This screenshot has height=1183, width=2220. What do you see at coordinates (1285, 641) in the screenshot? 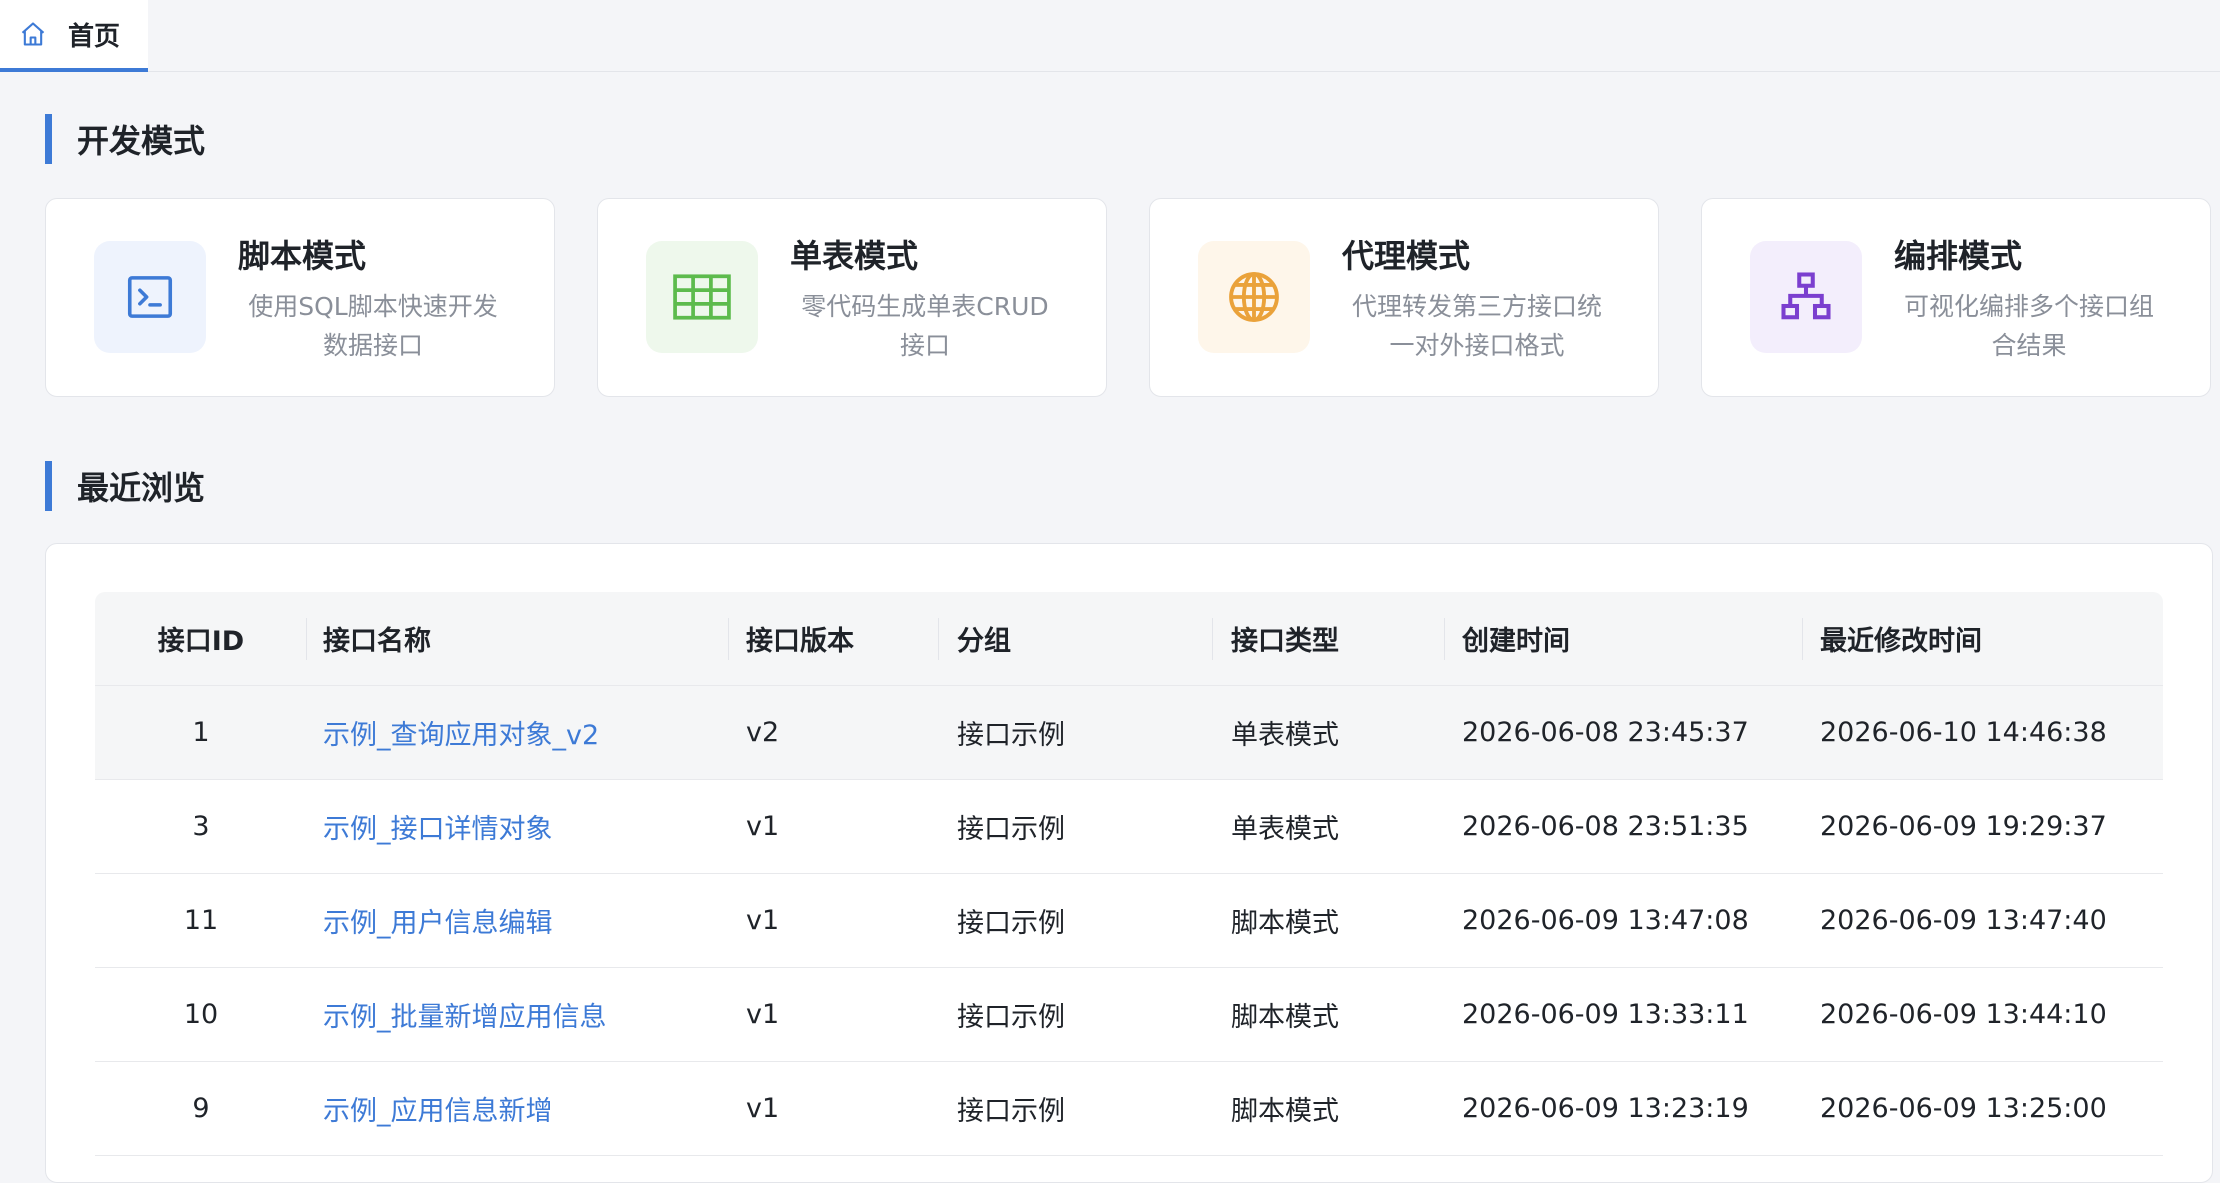
I see `column-header-type: 接口类型` at bounding box center [1285, 641].